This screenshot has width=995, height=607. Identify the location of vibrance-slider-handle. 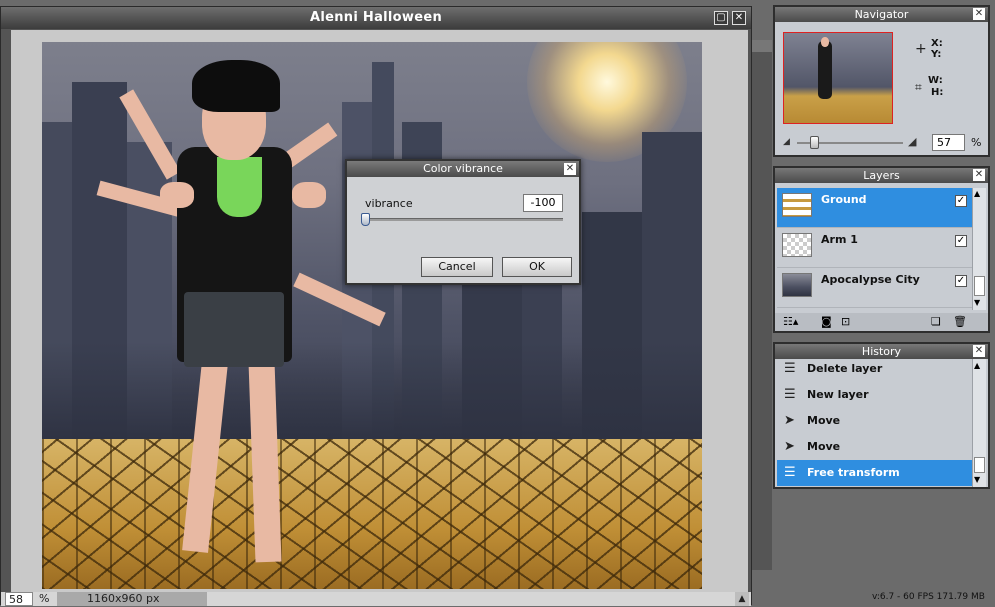
(365, 219).